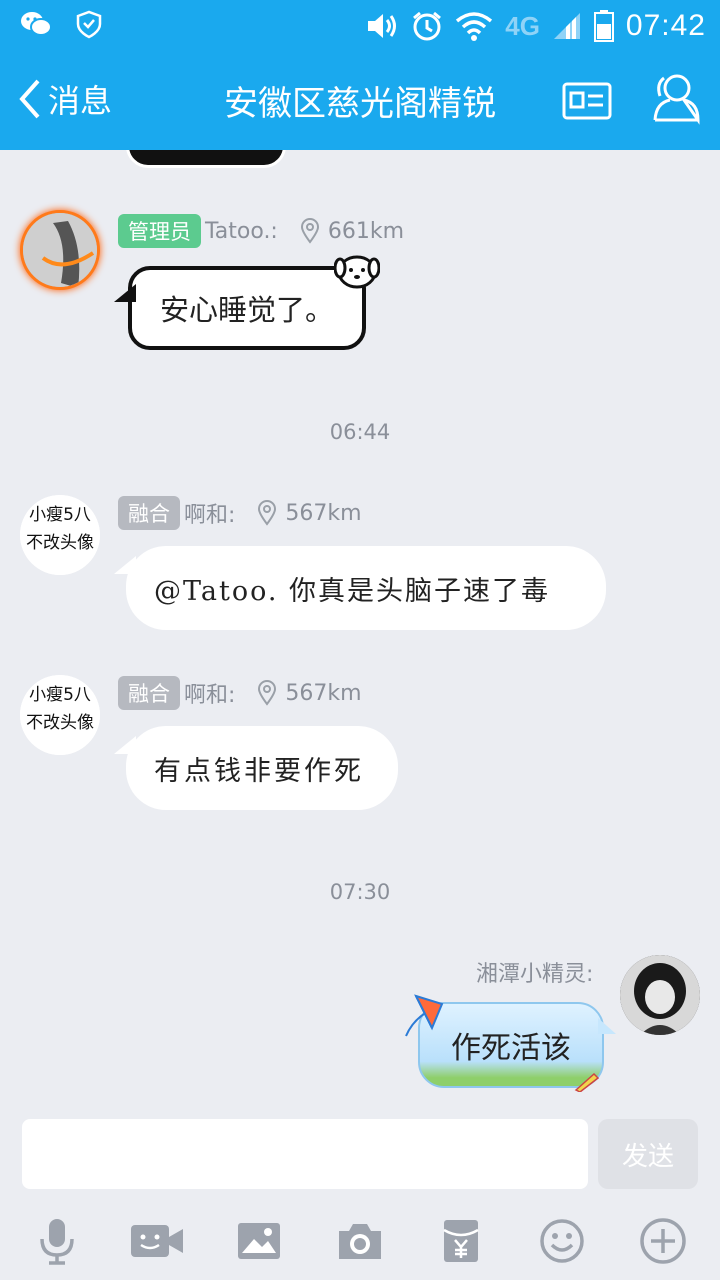  I want to click on profile-card-button, so click(587, 101).